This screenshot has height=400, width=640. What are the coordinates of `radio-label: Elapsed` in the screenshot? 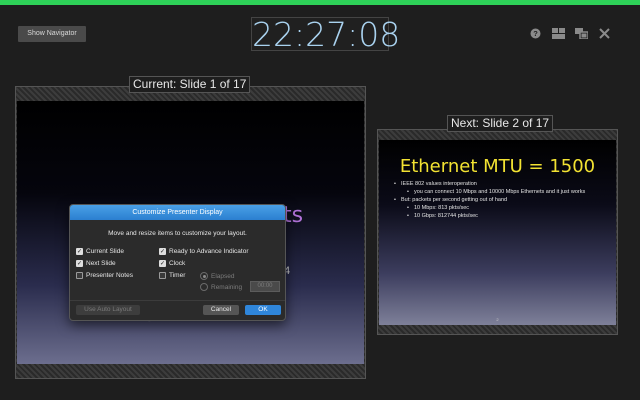 It's located at (223, 276).